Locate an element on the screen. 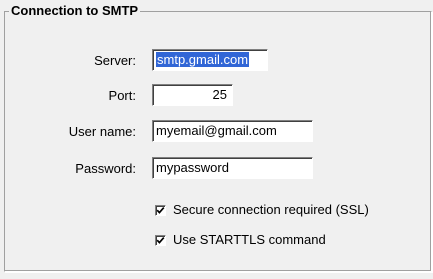 The image size is (433, 279). password-input: mypassword is located at coordinates (232, 168).